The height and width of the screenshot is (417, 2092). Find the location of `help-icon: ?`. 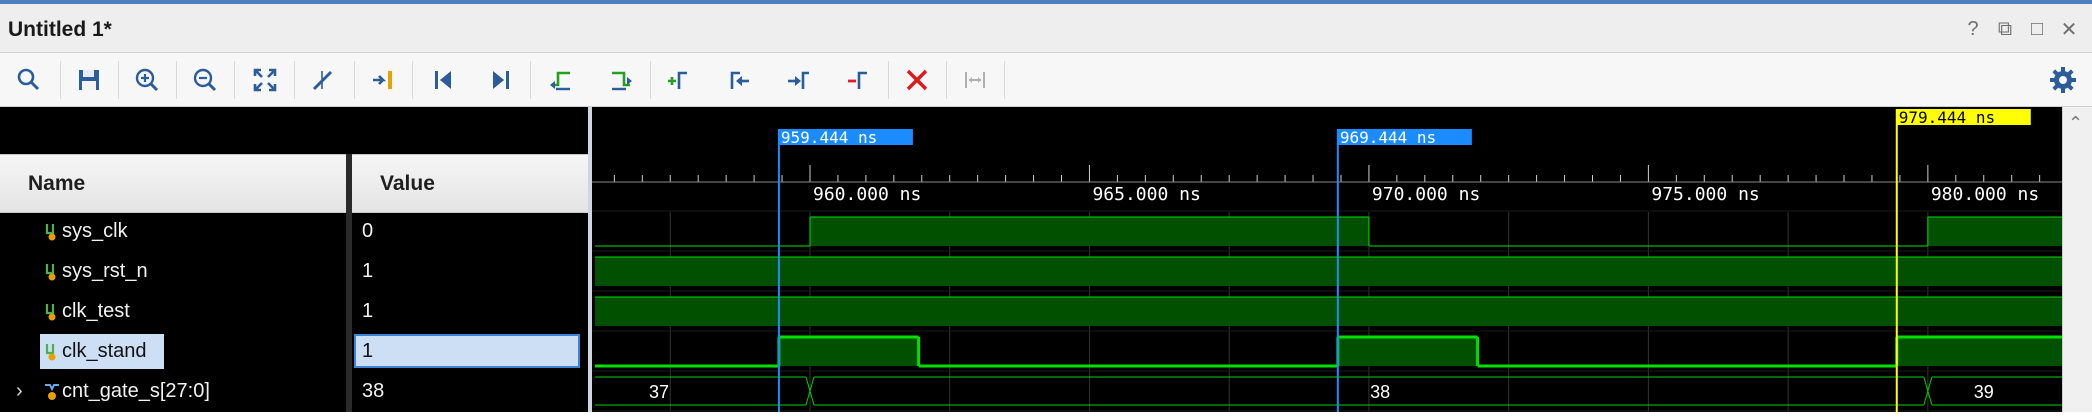

help-icon: ? is located at coordinates (1973, 29).